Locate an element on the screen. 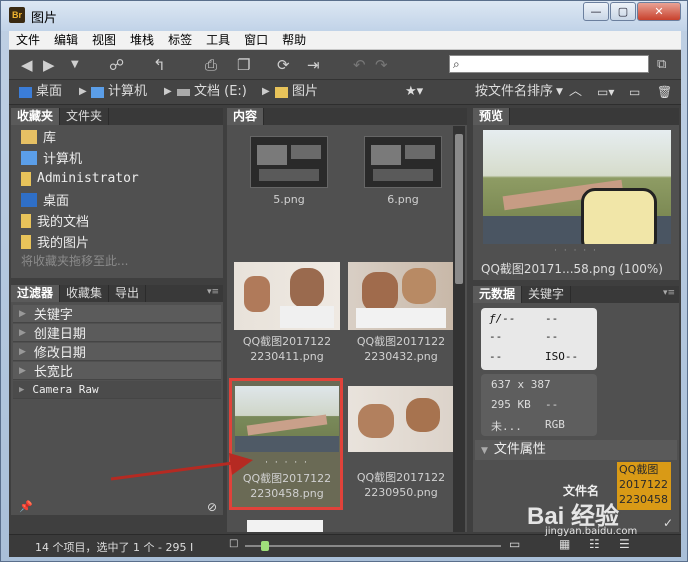  thumbnail-large-icon: ▭ is located at coordinates (514, 544).